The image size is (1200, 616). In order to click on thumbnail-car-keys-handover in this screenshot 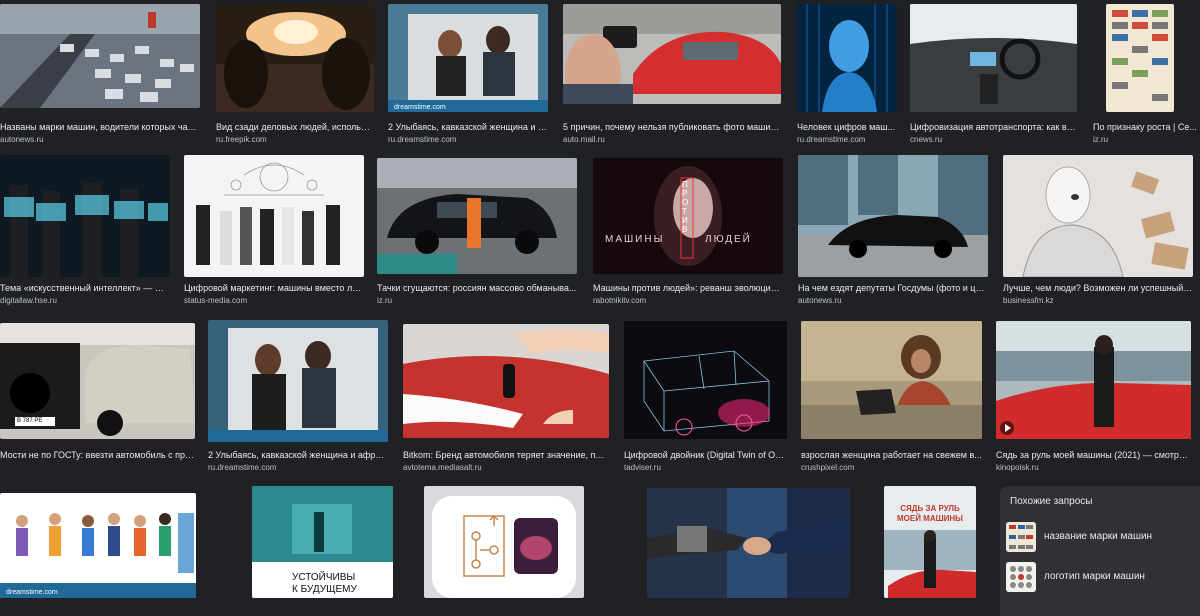, I will do `click(506, 381)`.